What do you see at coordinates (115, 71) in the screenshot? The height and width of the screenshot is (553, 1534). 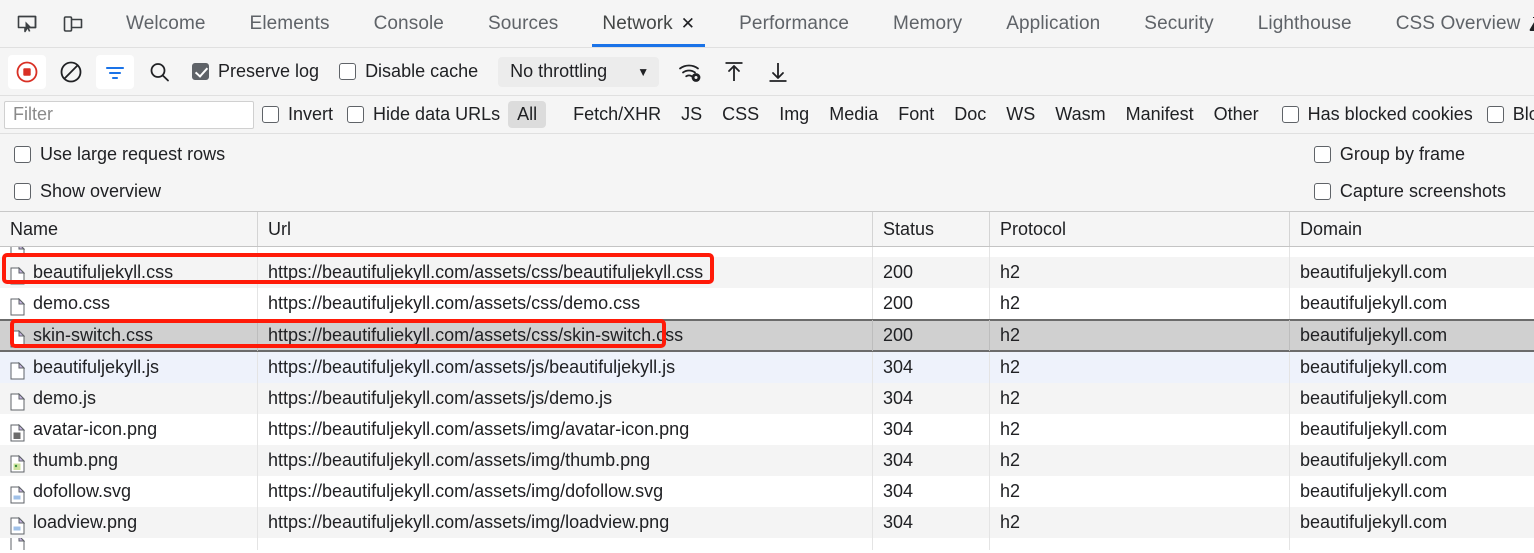 I see `filter-icon` at bounding box center [115, 71].